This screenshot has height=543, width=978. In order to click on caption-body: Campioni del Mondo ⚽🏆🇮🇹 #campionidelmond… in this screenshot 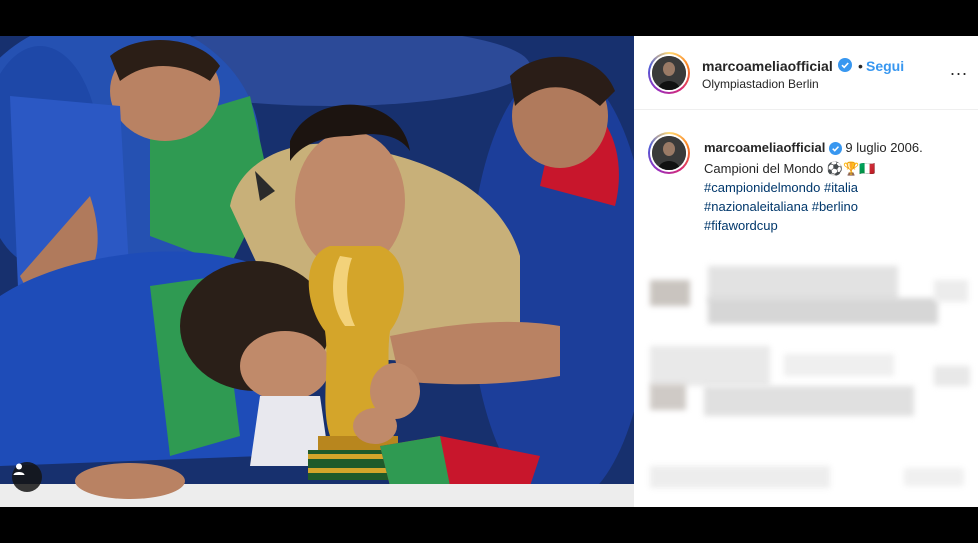, I will do `click(789, 197)`.